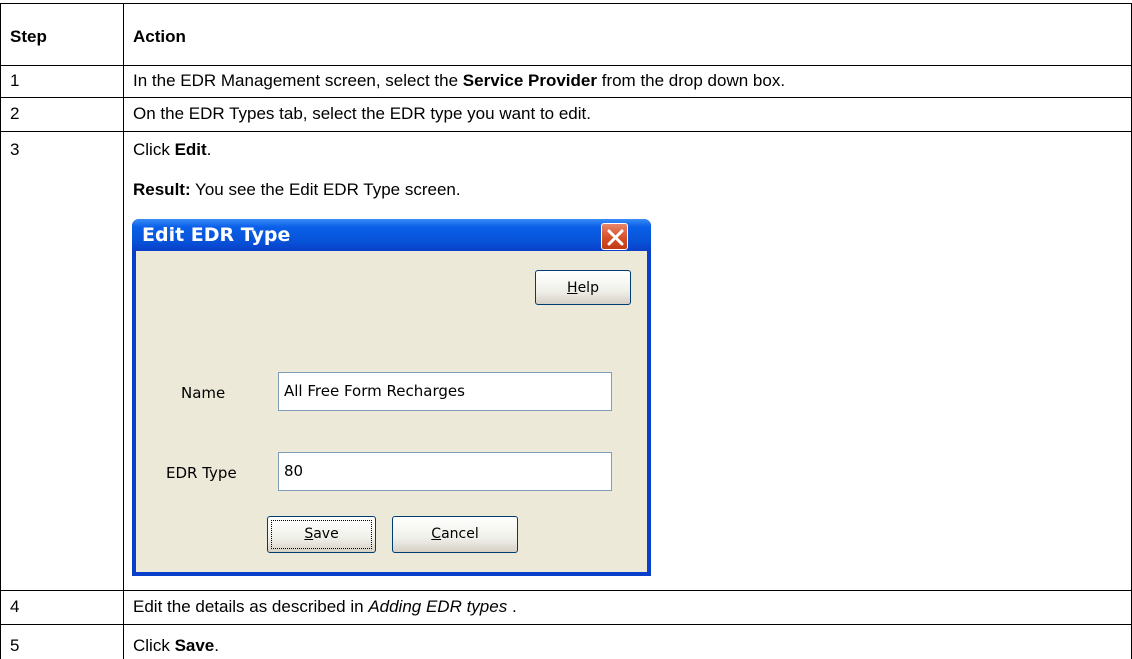 This screenshot has width=1132, height=659. Describe the element at coordinates (588, 288) in the screenshot. I see `label-rest: elp` at that location.